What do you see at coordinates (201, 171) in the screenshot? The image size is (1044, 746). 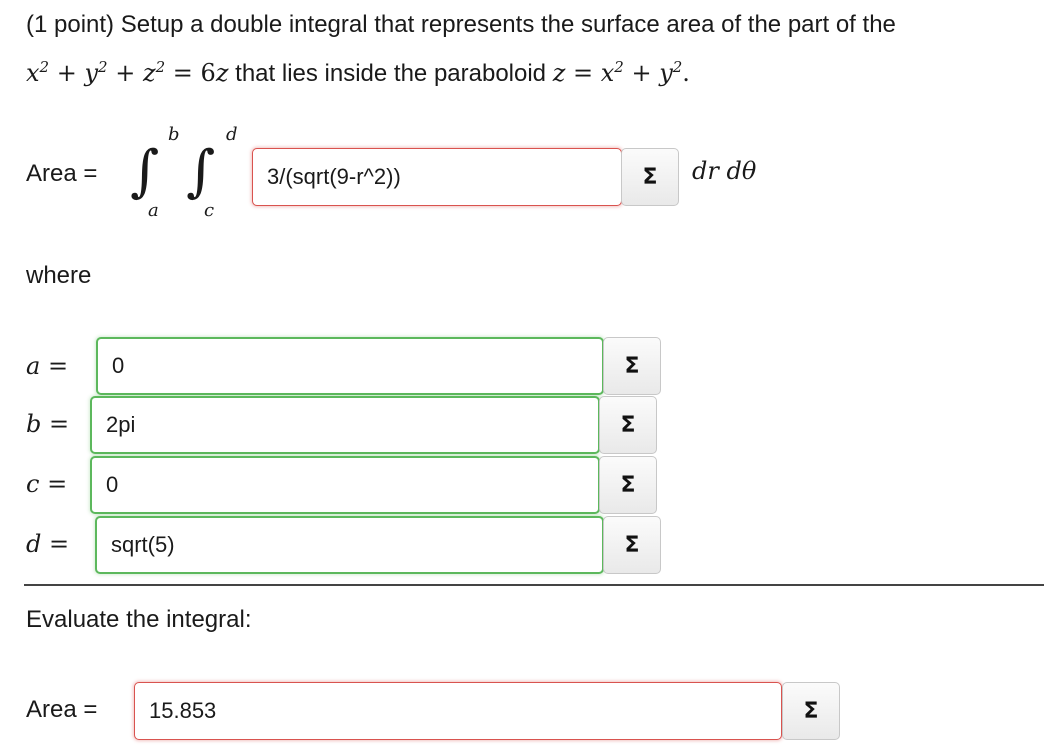 I see `inner-integral-sign: ∫` at bounding box center [201, 171].